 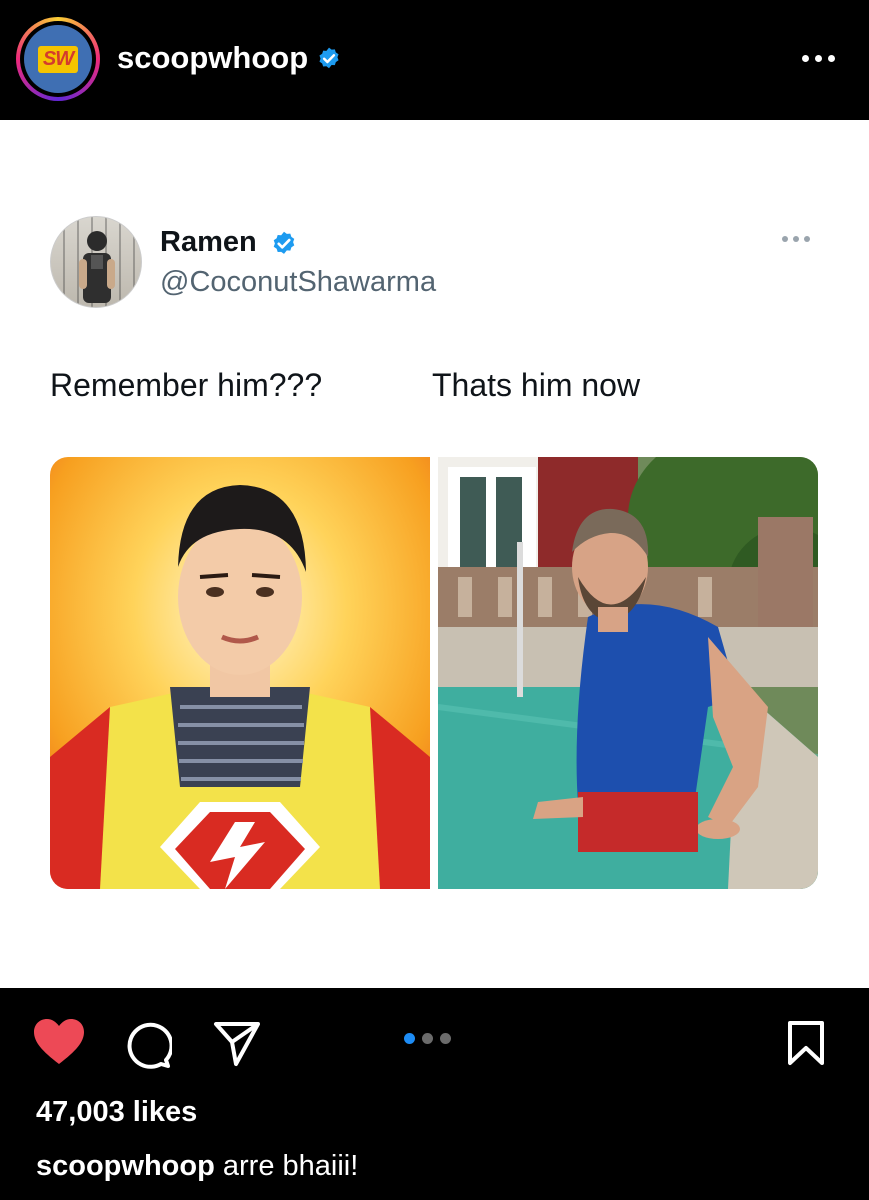 I want to click on tweet-author-handle: @CoconutShawarma, so click(x=298, y=282).